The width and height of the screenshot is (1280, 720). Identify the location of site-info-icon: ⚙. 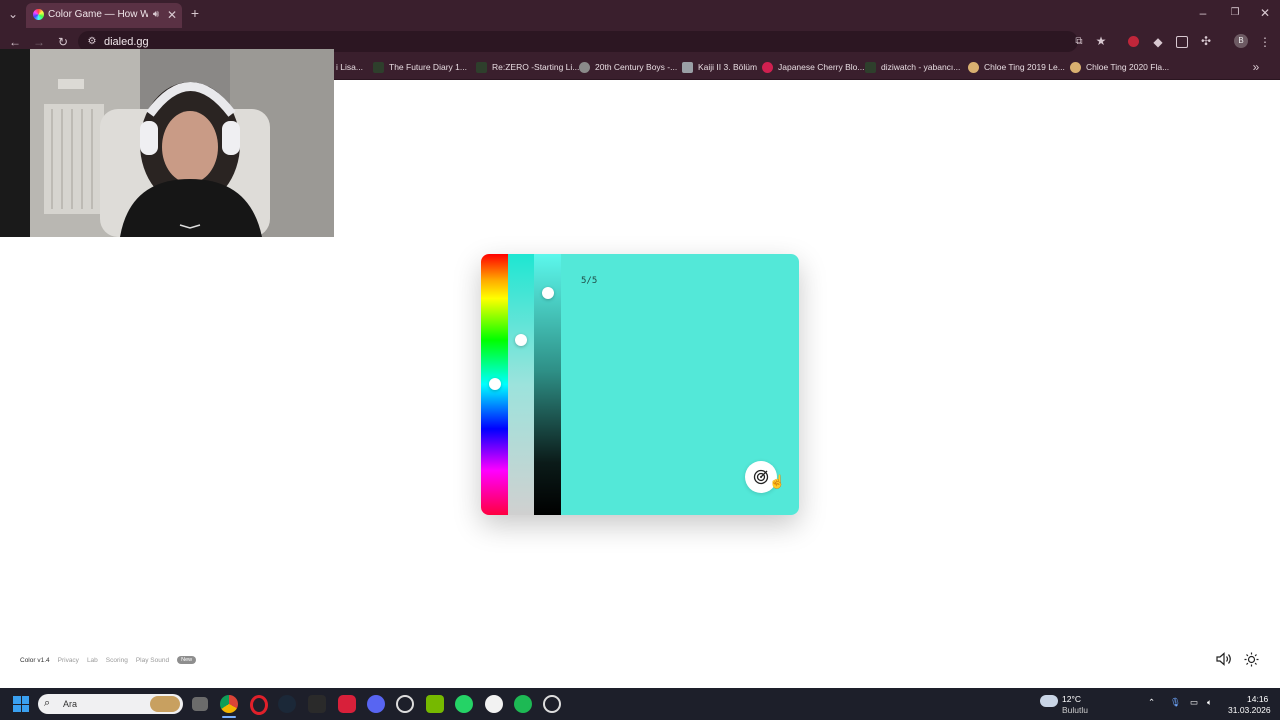
(92, 42).